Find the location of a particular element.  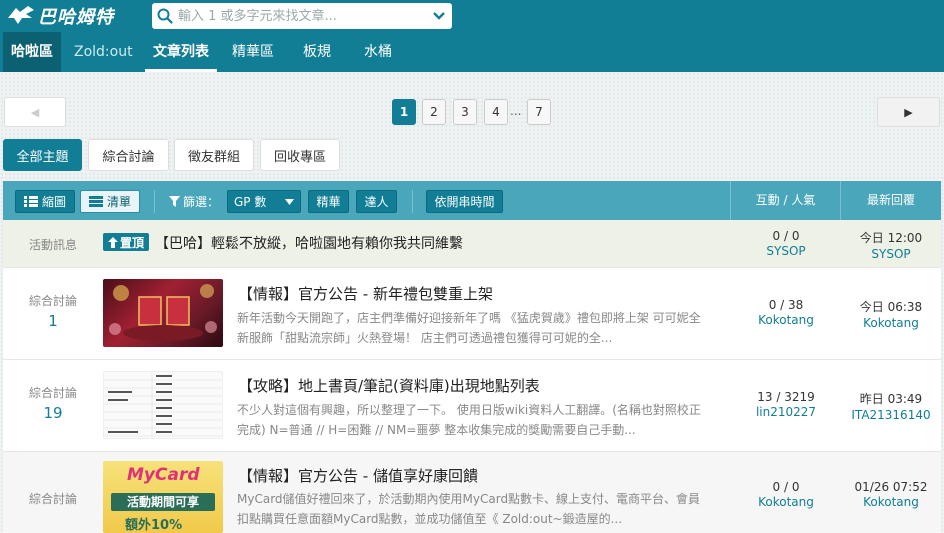

nav-item-forum: 哈啦區 is located at coordinates (32, 52).